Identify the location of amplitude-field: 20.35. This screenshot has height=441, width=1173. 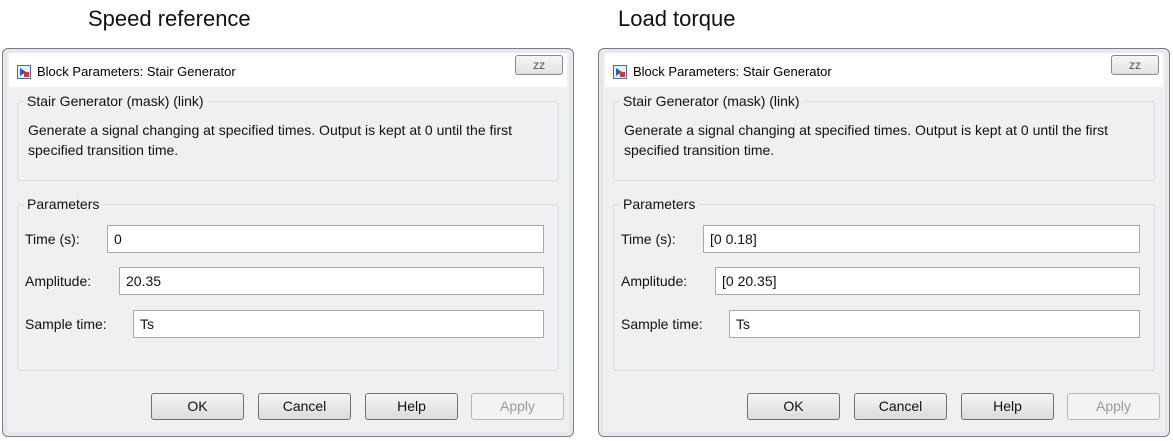
(331, 281).